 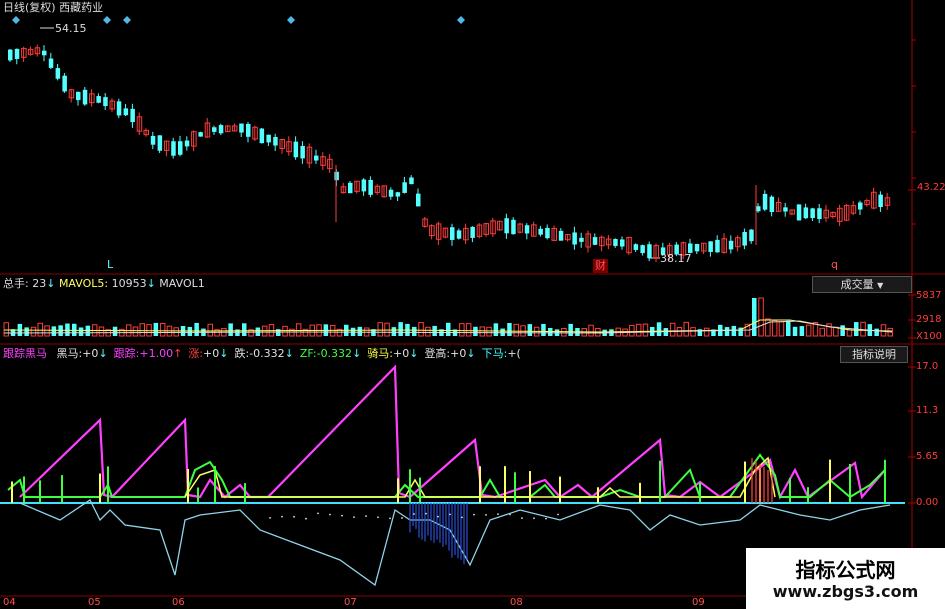 I want to click on x-axis-08: 08, so click(x=516, y=602).